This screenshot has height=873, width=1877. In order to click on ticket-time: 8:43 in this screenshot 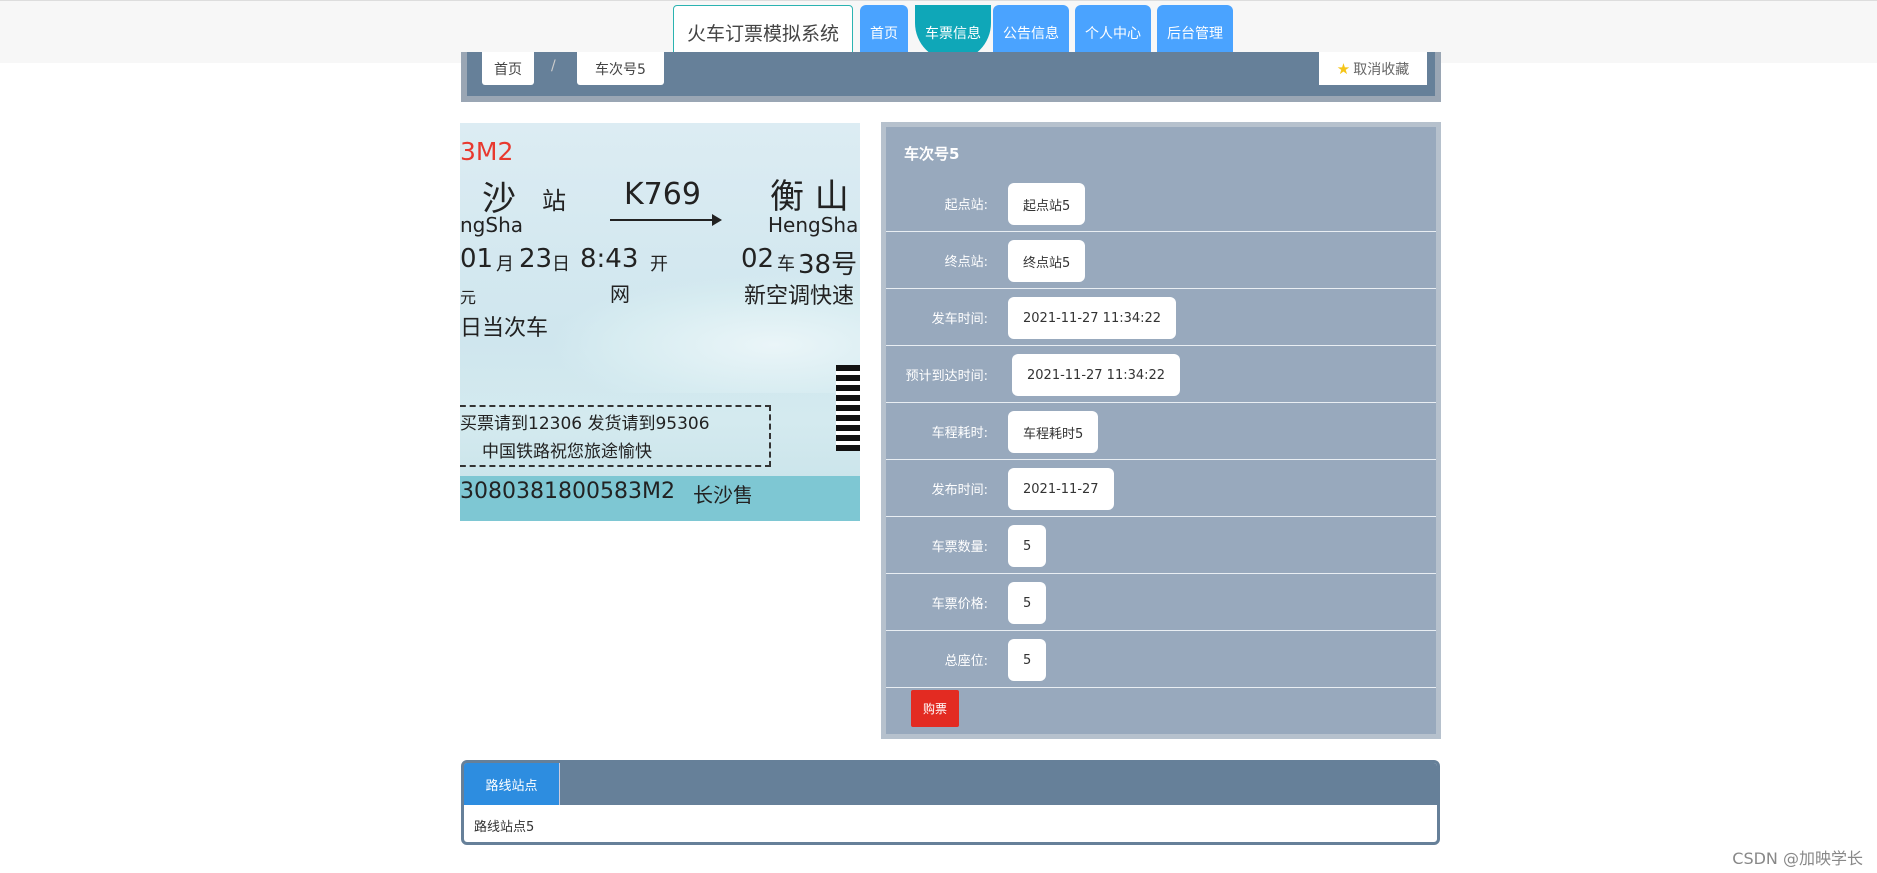, I will do `click(609, 259)`.